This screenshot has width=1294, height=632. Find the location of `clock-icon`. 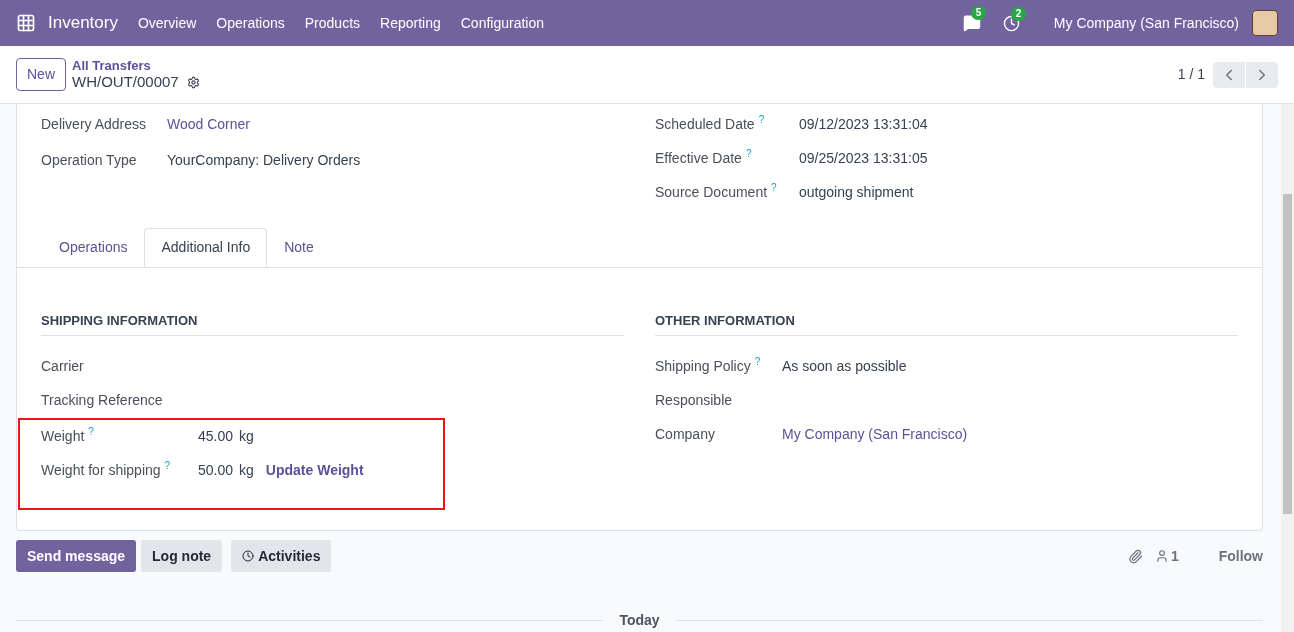

clock-icon is located at coordinates (248, 556).